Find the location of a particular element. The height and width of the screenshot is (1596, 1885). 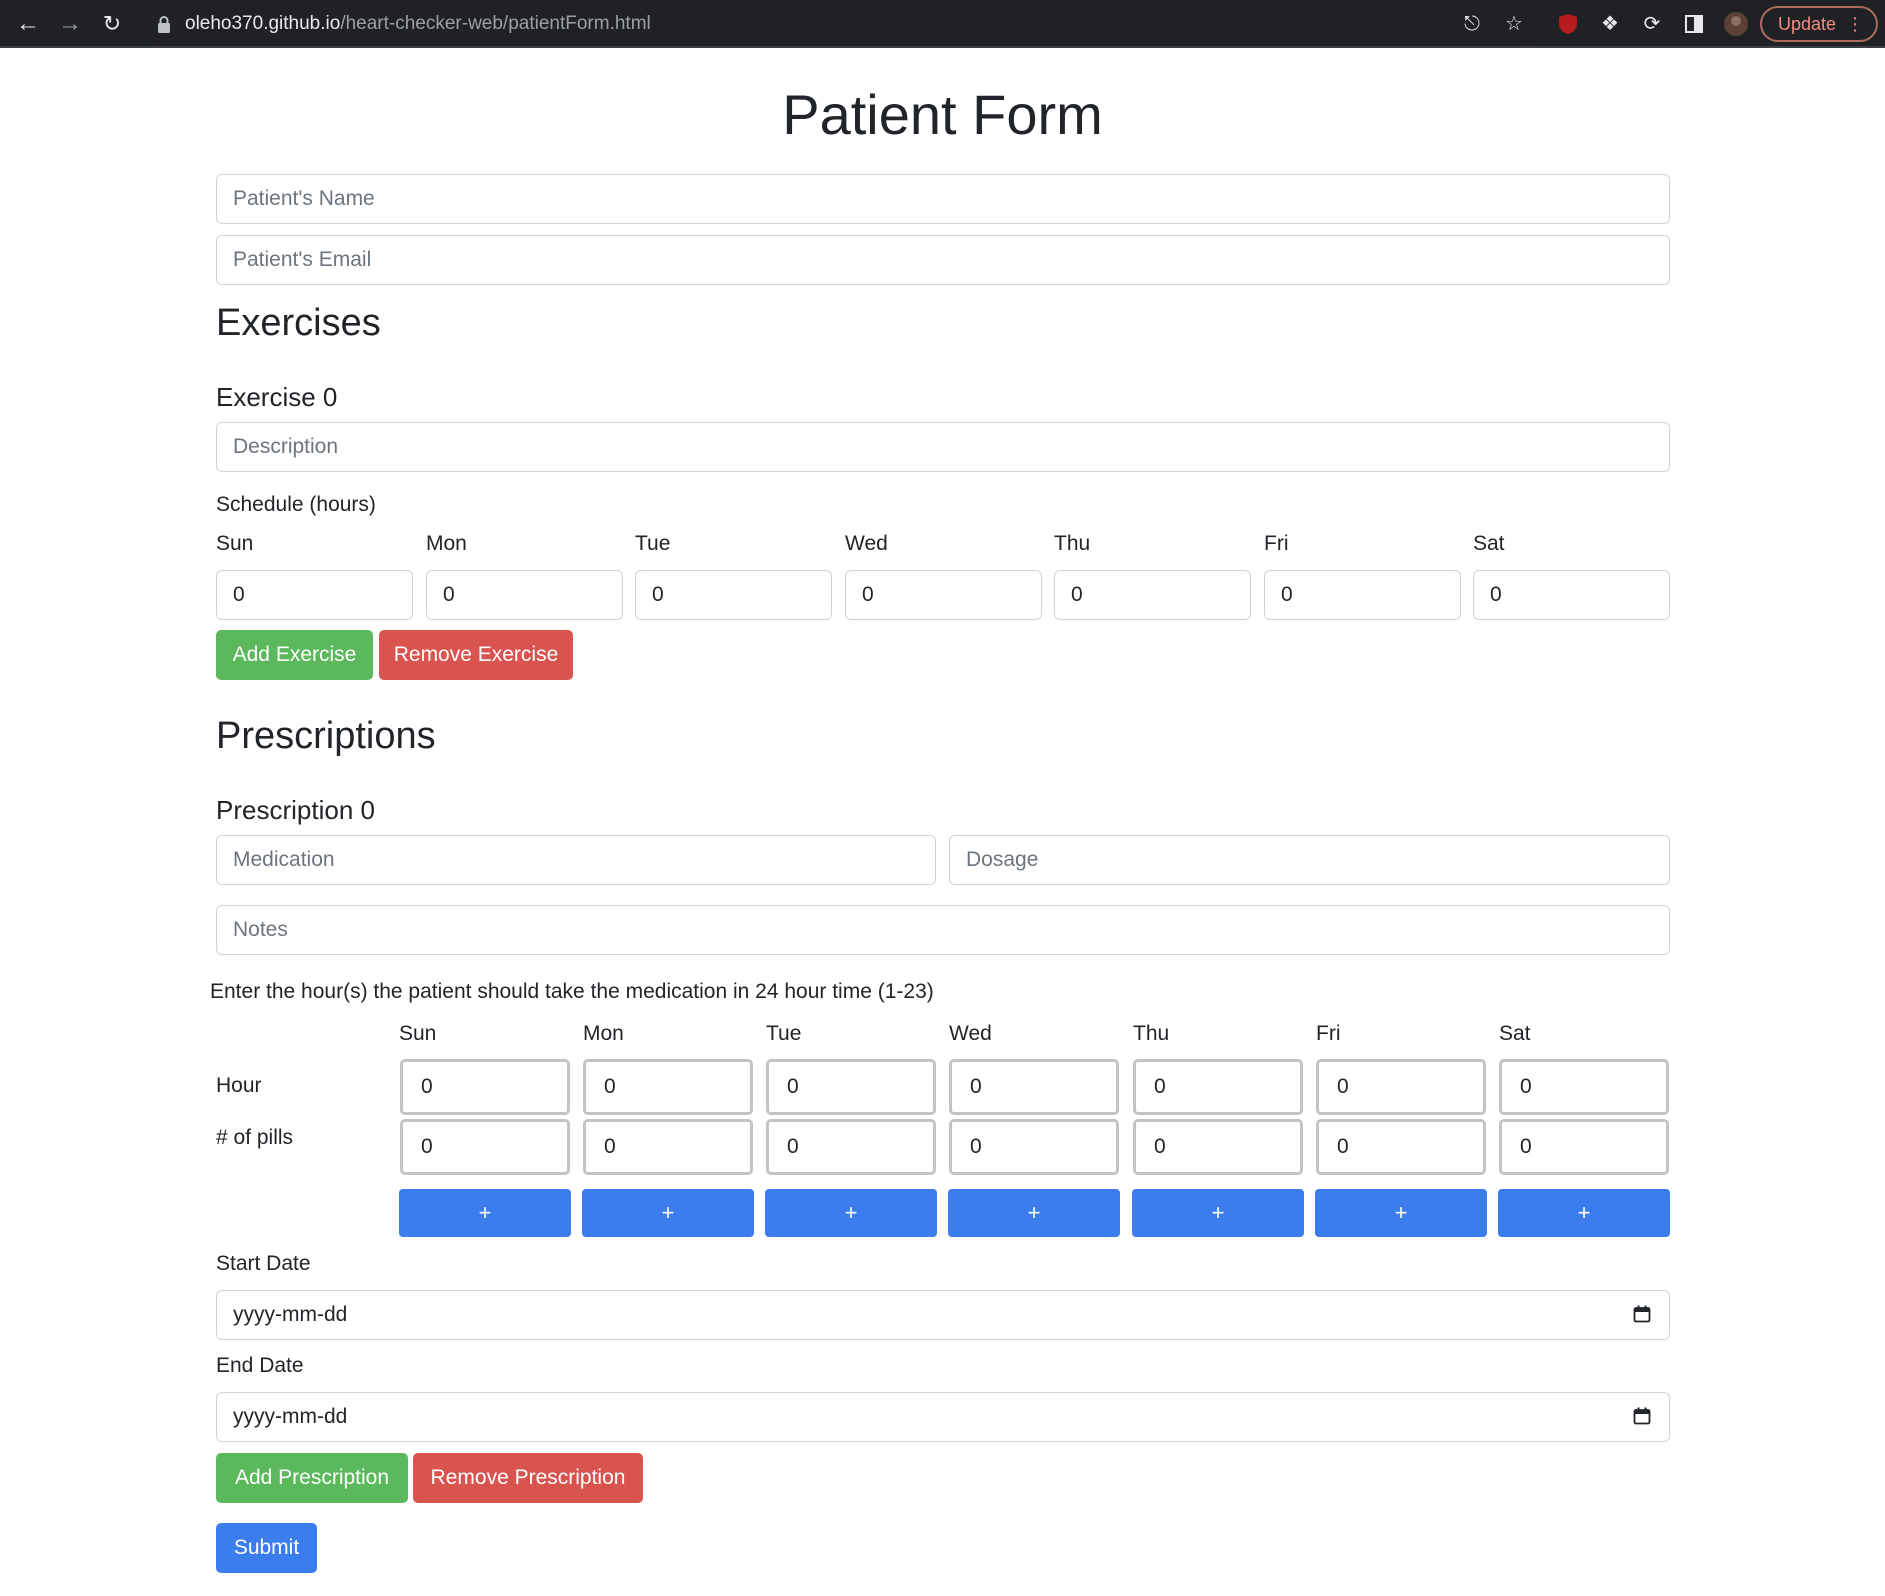

exercise-day-label: Mon is located at coordinates (446, 543).